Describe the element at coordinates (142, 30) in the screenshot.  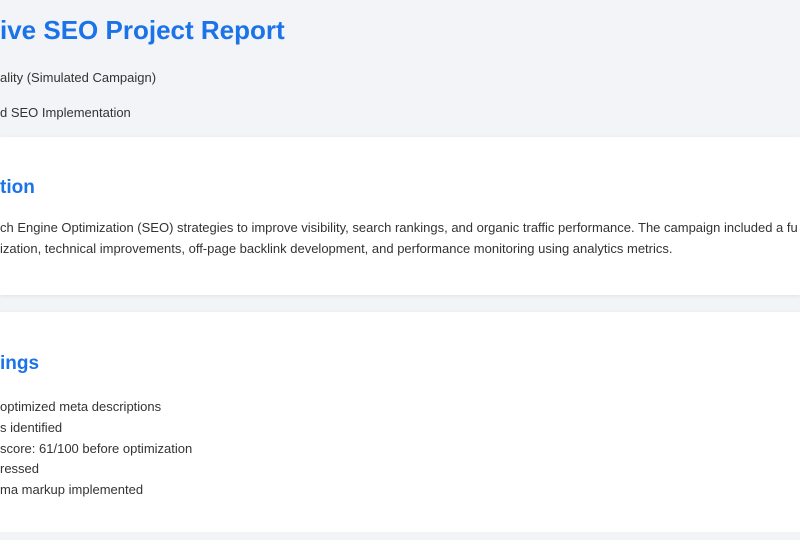
I see `page-title: ive SEO Project Report` at that location.